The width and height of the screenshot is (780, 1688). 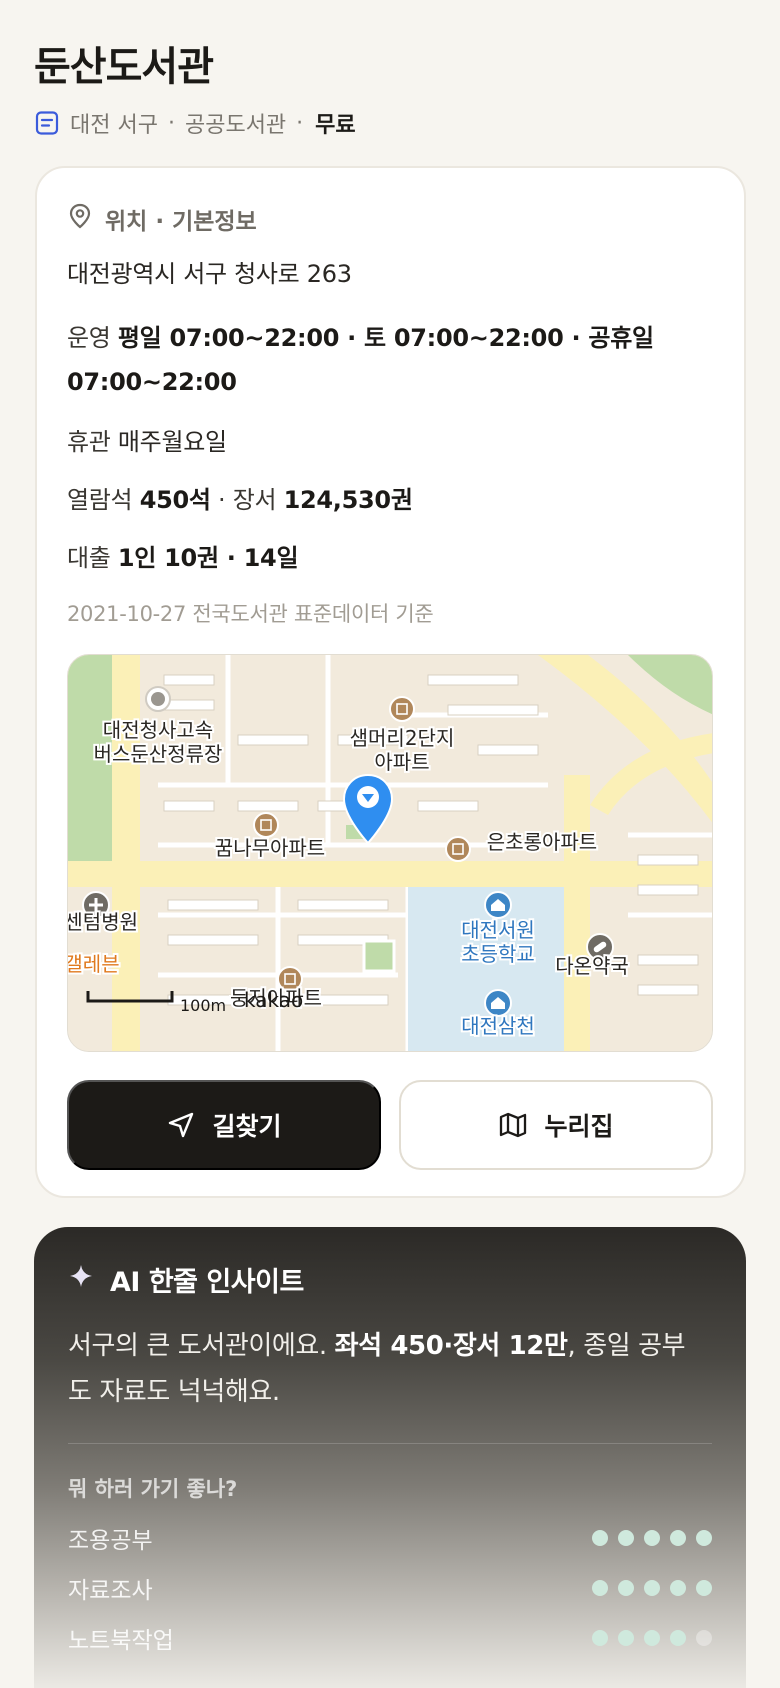 What do you see at coordinates (401, 762) in the screenshot?
I see `map-label-apartment: 아파트` at bounding box center [401, 762].